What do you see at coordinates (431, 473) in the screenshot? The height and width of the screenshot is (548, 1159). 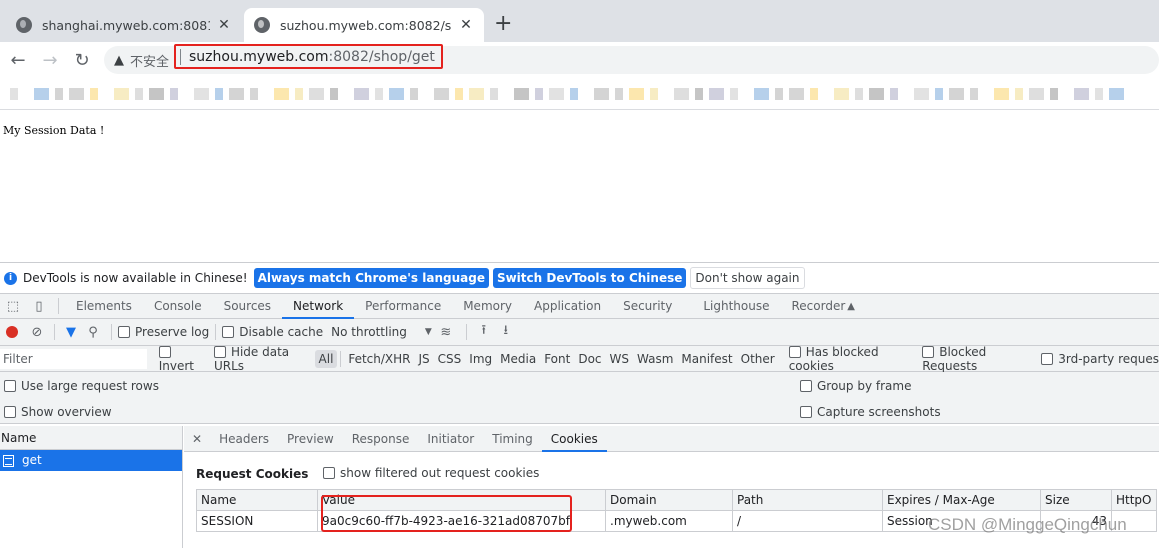 I see `show-filtered-cookies-checkbox: show filtered out request cookies` at bounding box center [431, 473].